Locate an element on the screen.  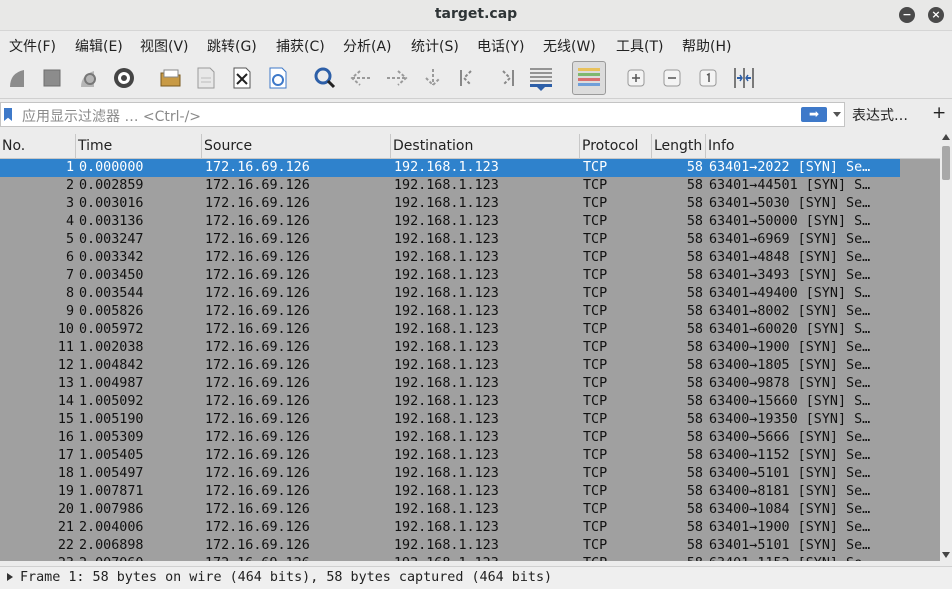
zoom-in-icon is located at coordinates (636, 78).